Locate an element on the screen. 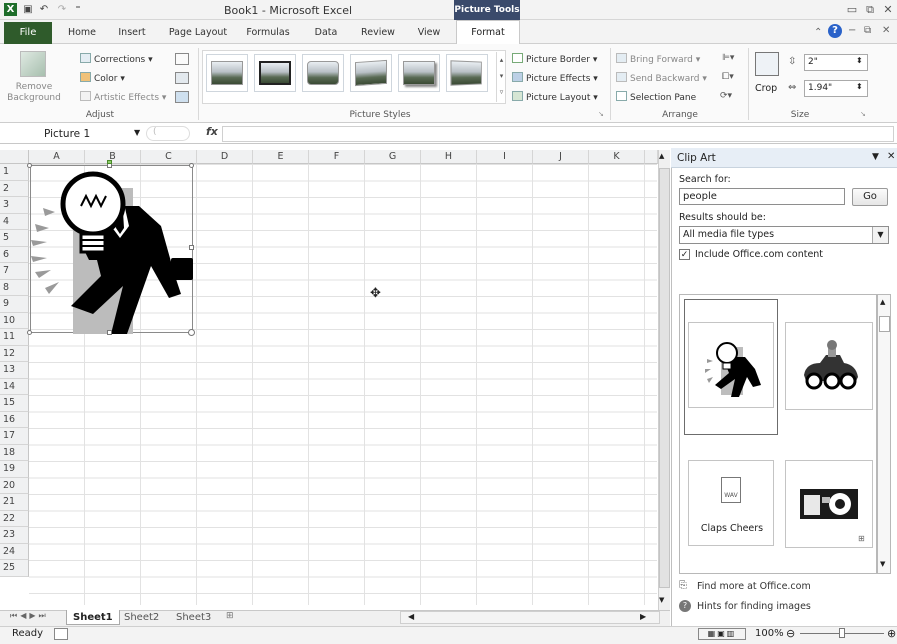  size-dialog-launcher-icon: ↘ is located at coordinates (863, 114).